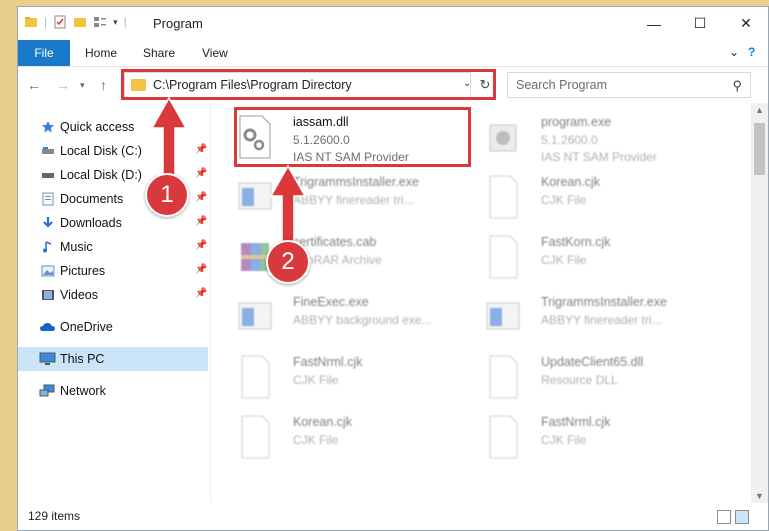 The image size is (769, 531). What do you see at coordinates (91, 223) in the screenshot?
I see `sidebar-item-label: Downloads` at bounding box center [91, 223].